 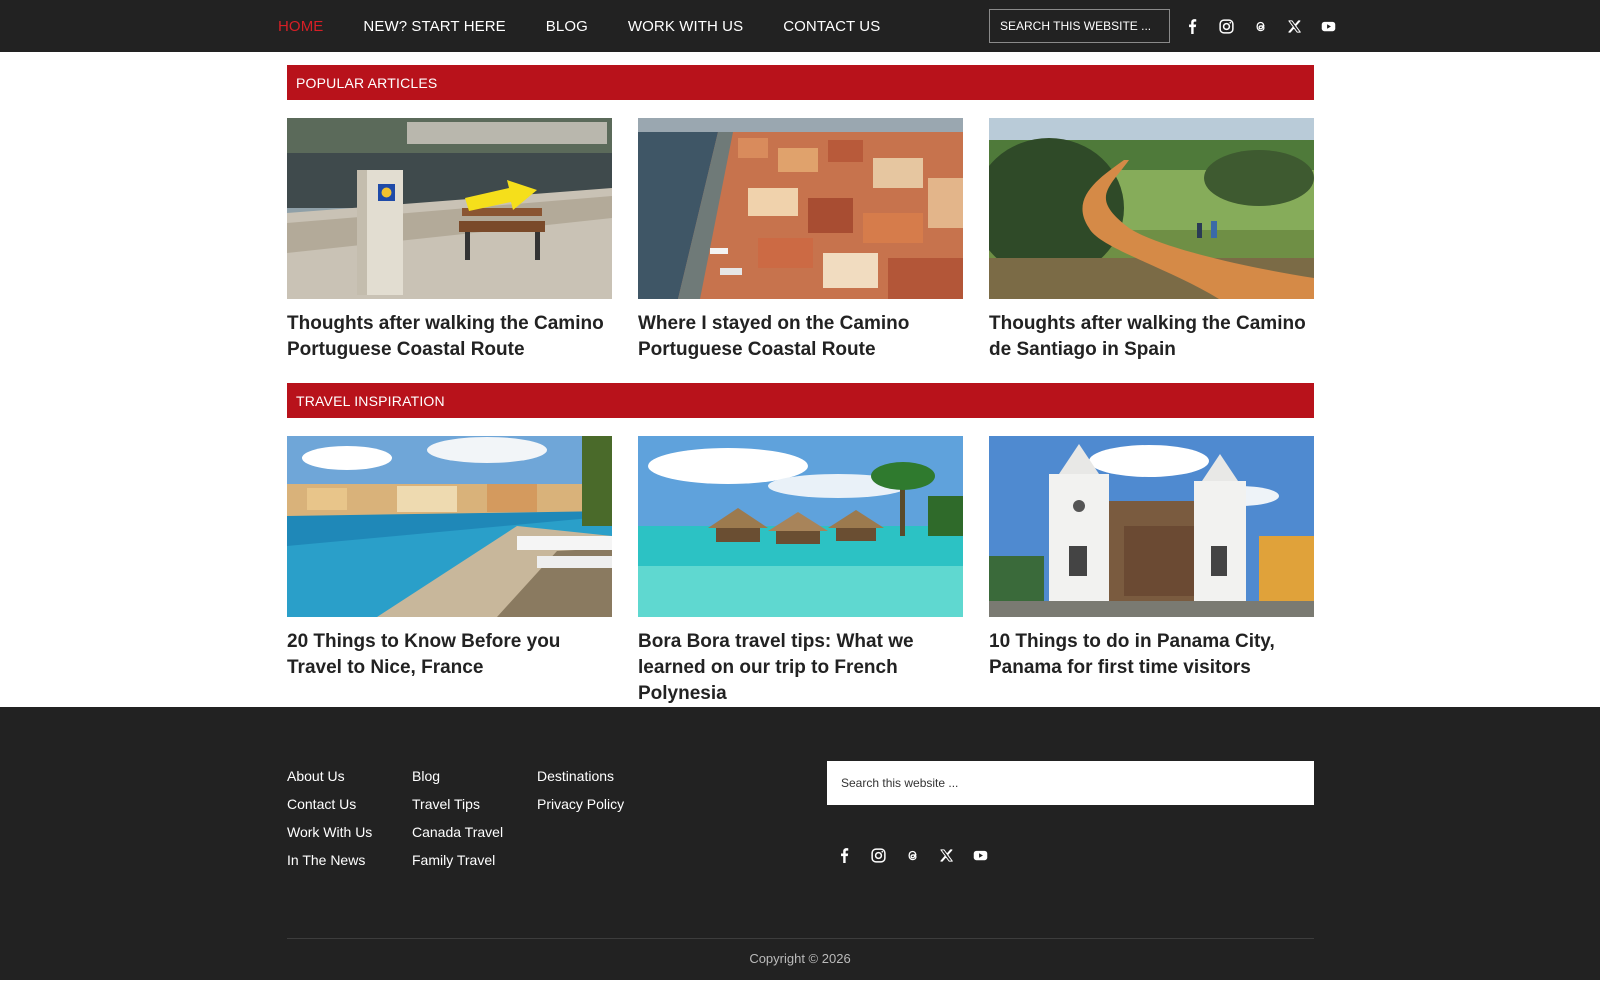 I want to click on footer-divider, so click(x=800, y=938).